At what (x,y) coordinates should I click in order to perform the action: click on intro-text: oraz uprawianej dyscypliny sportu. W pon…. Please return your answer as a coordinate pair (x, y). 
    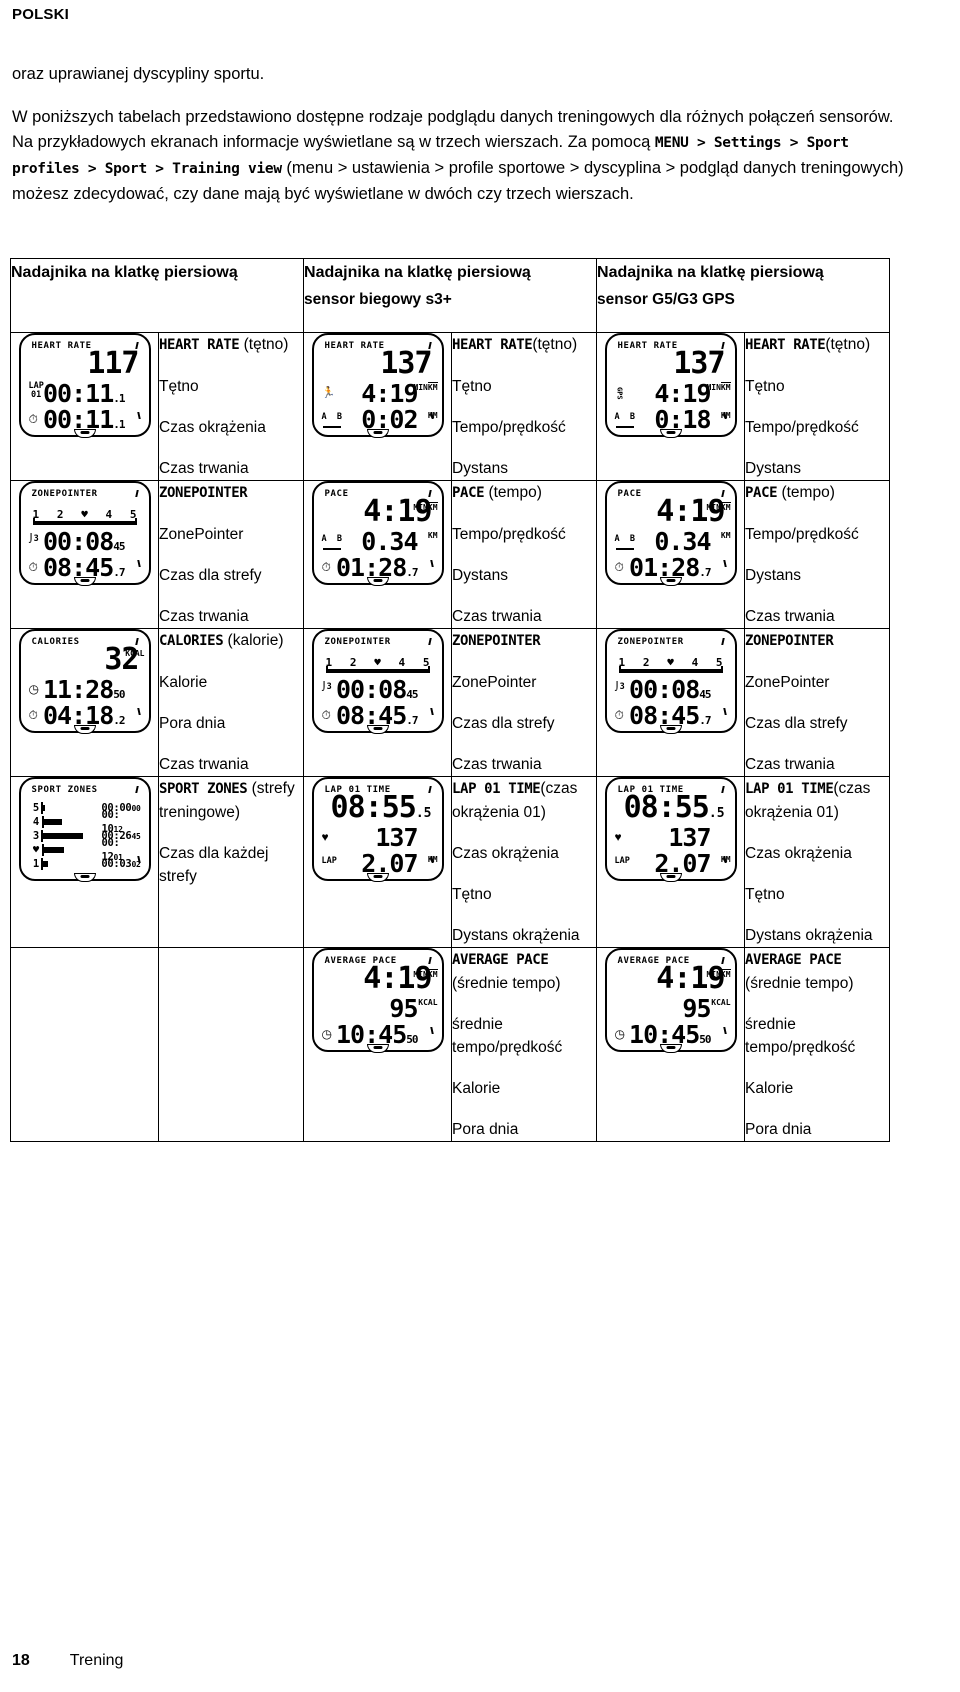
    Looking at the image, I should click on (462, 134).